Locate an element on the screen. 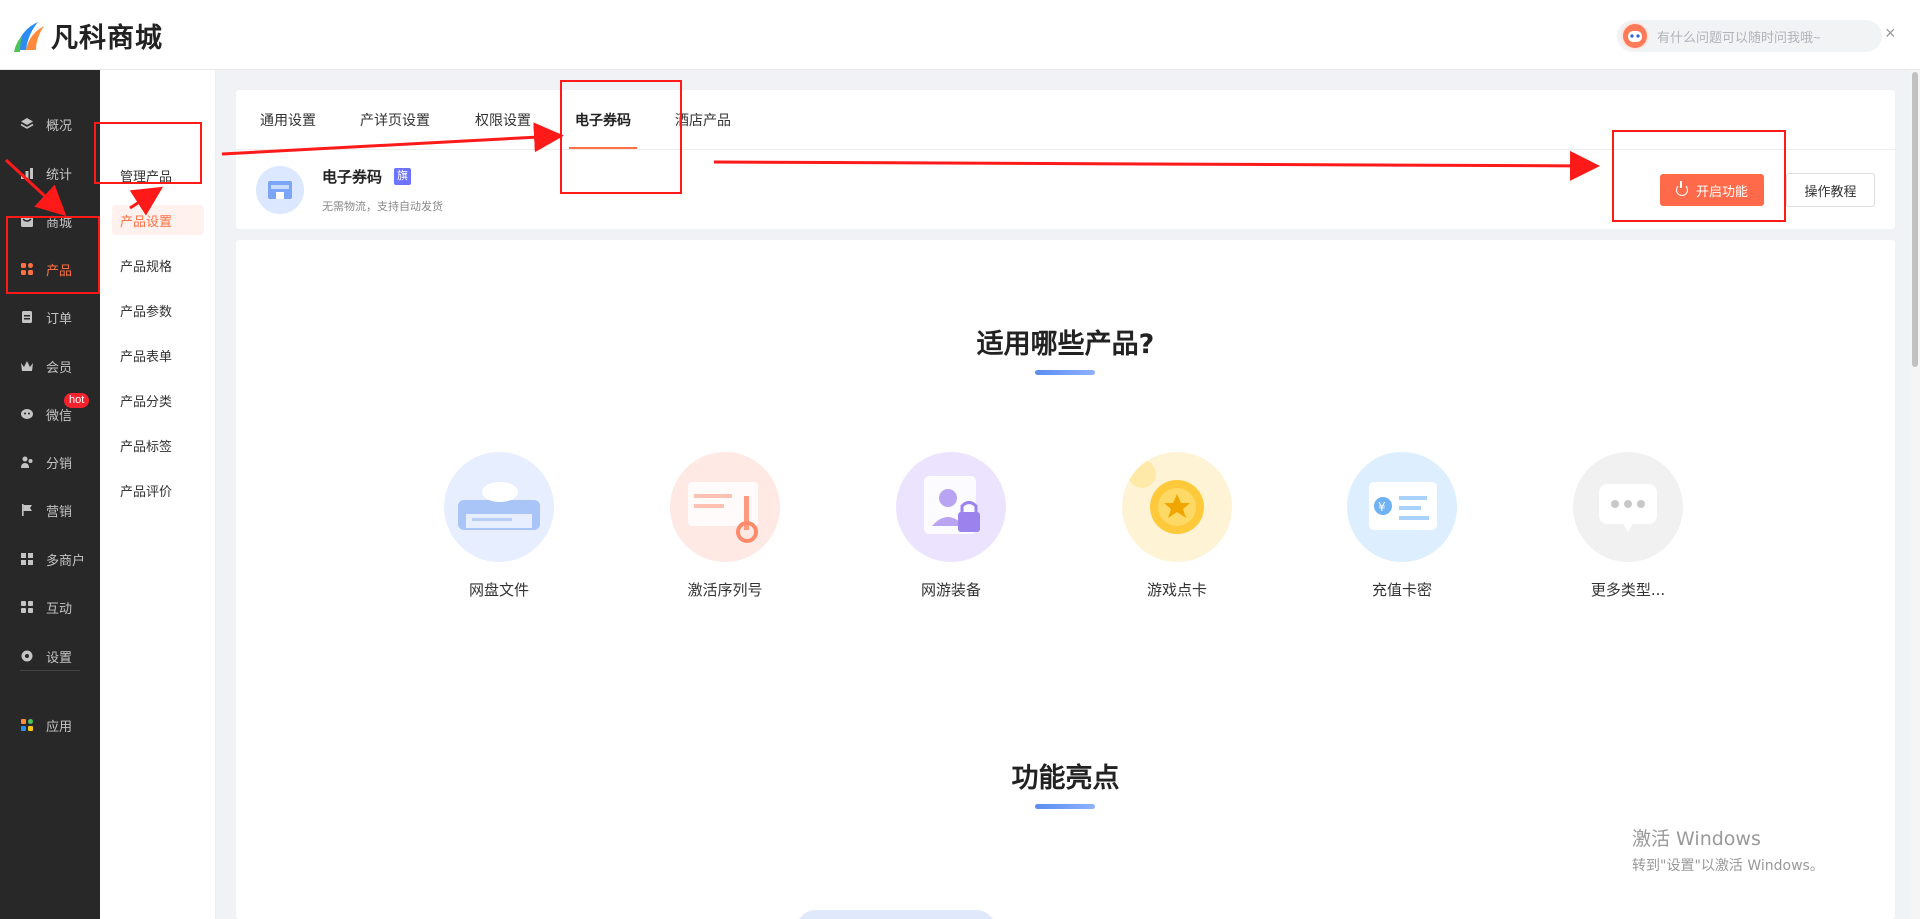 This screenshot has height=919, width=1920. sidebar-item-label: 互动 is located at coordinates (59, 609).